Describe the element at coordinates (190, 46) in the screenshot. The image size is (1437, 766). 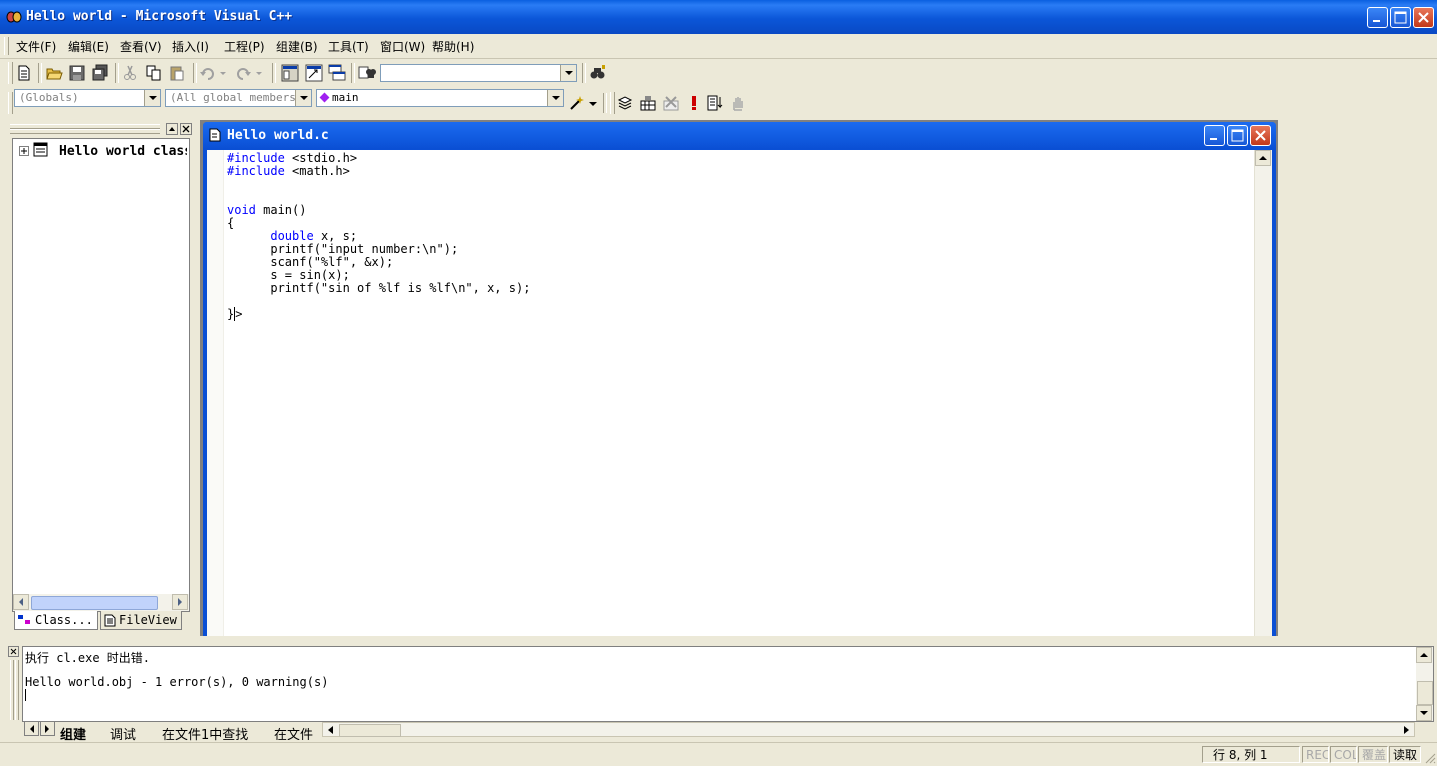
I see `menu-insert: 插入(I)` at that location.